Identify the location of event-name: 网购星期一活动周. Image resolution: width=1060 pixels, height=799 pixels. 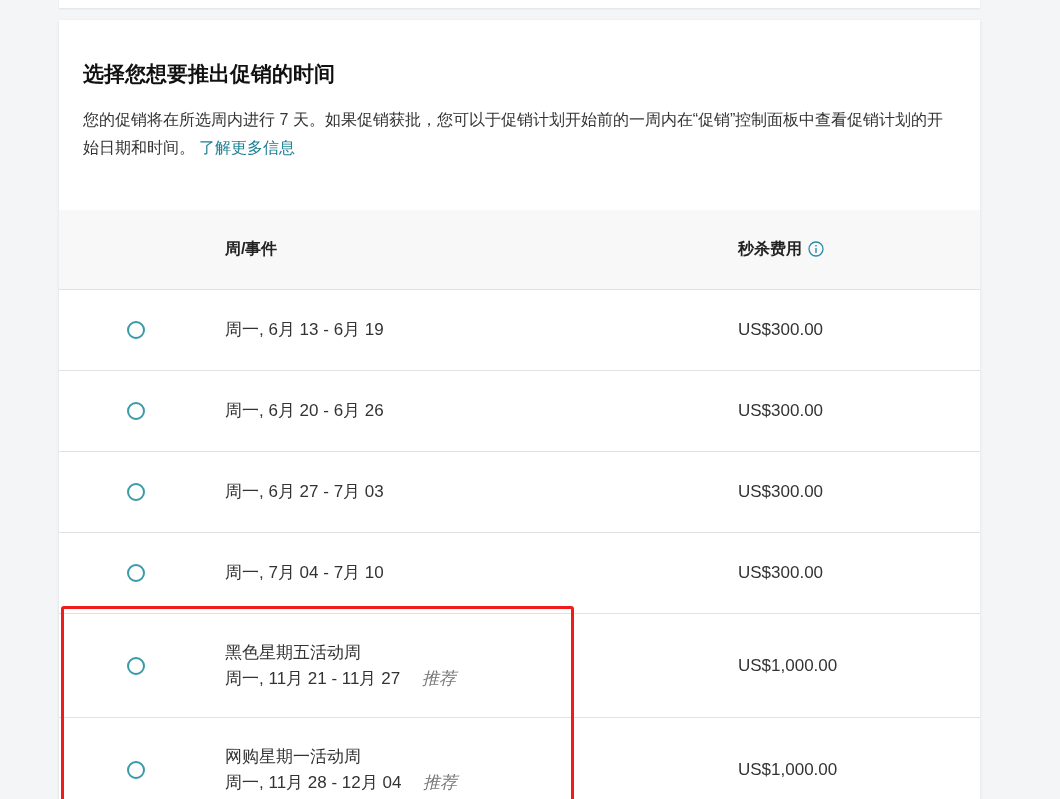
(293, 756).